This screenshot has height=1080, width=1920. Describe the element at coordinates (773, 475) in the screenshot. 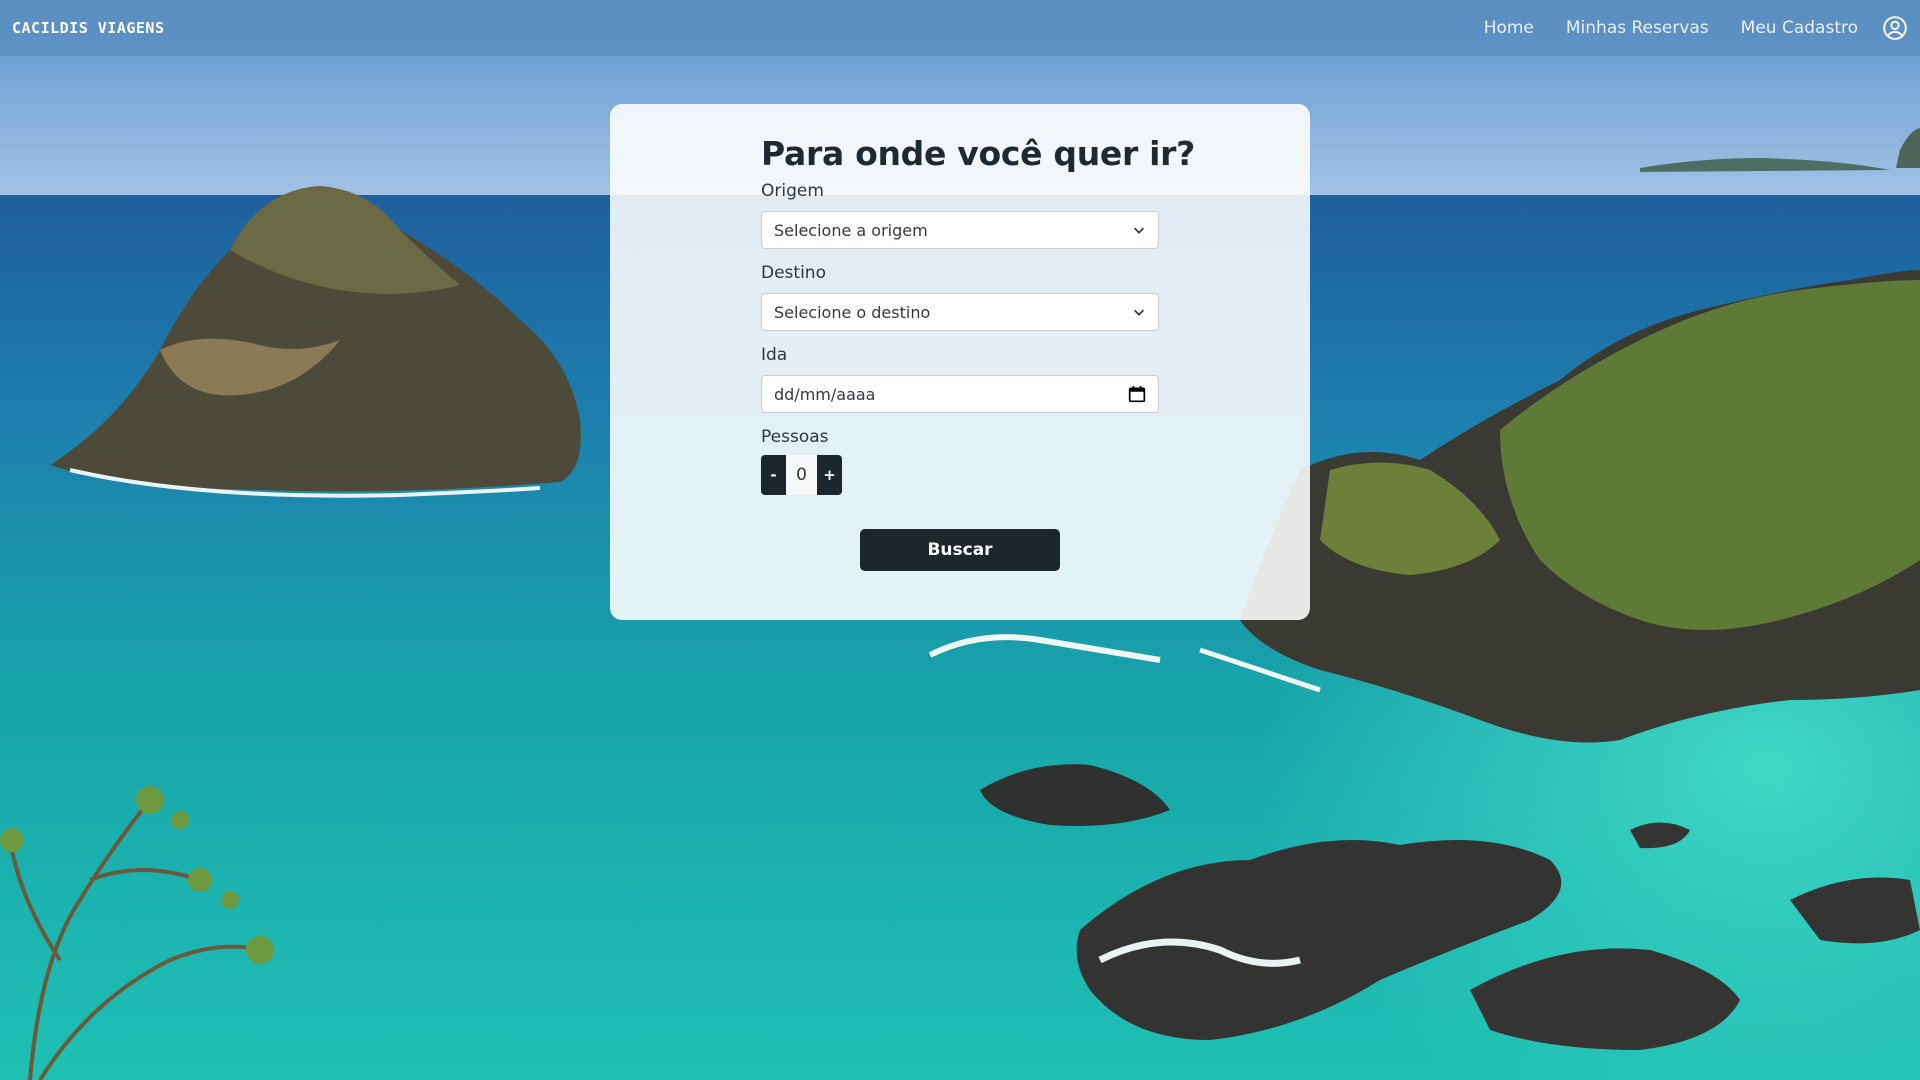

I see `decrement-people-button: -` at that location.